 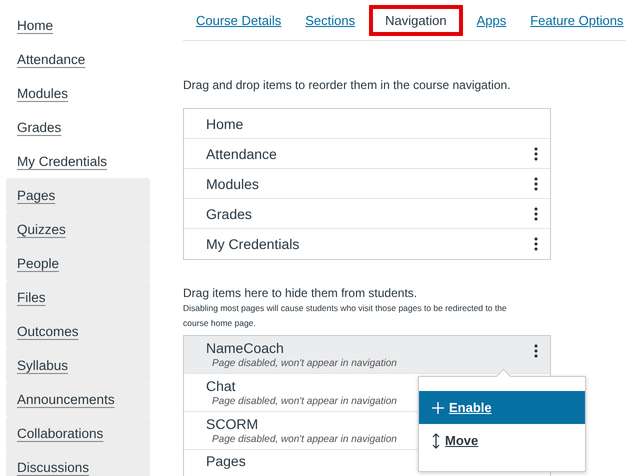 I want to click on vertical-arrows-icon, so click(x=436, y=440).